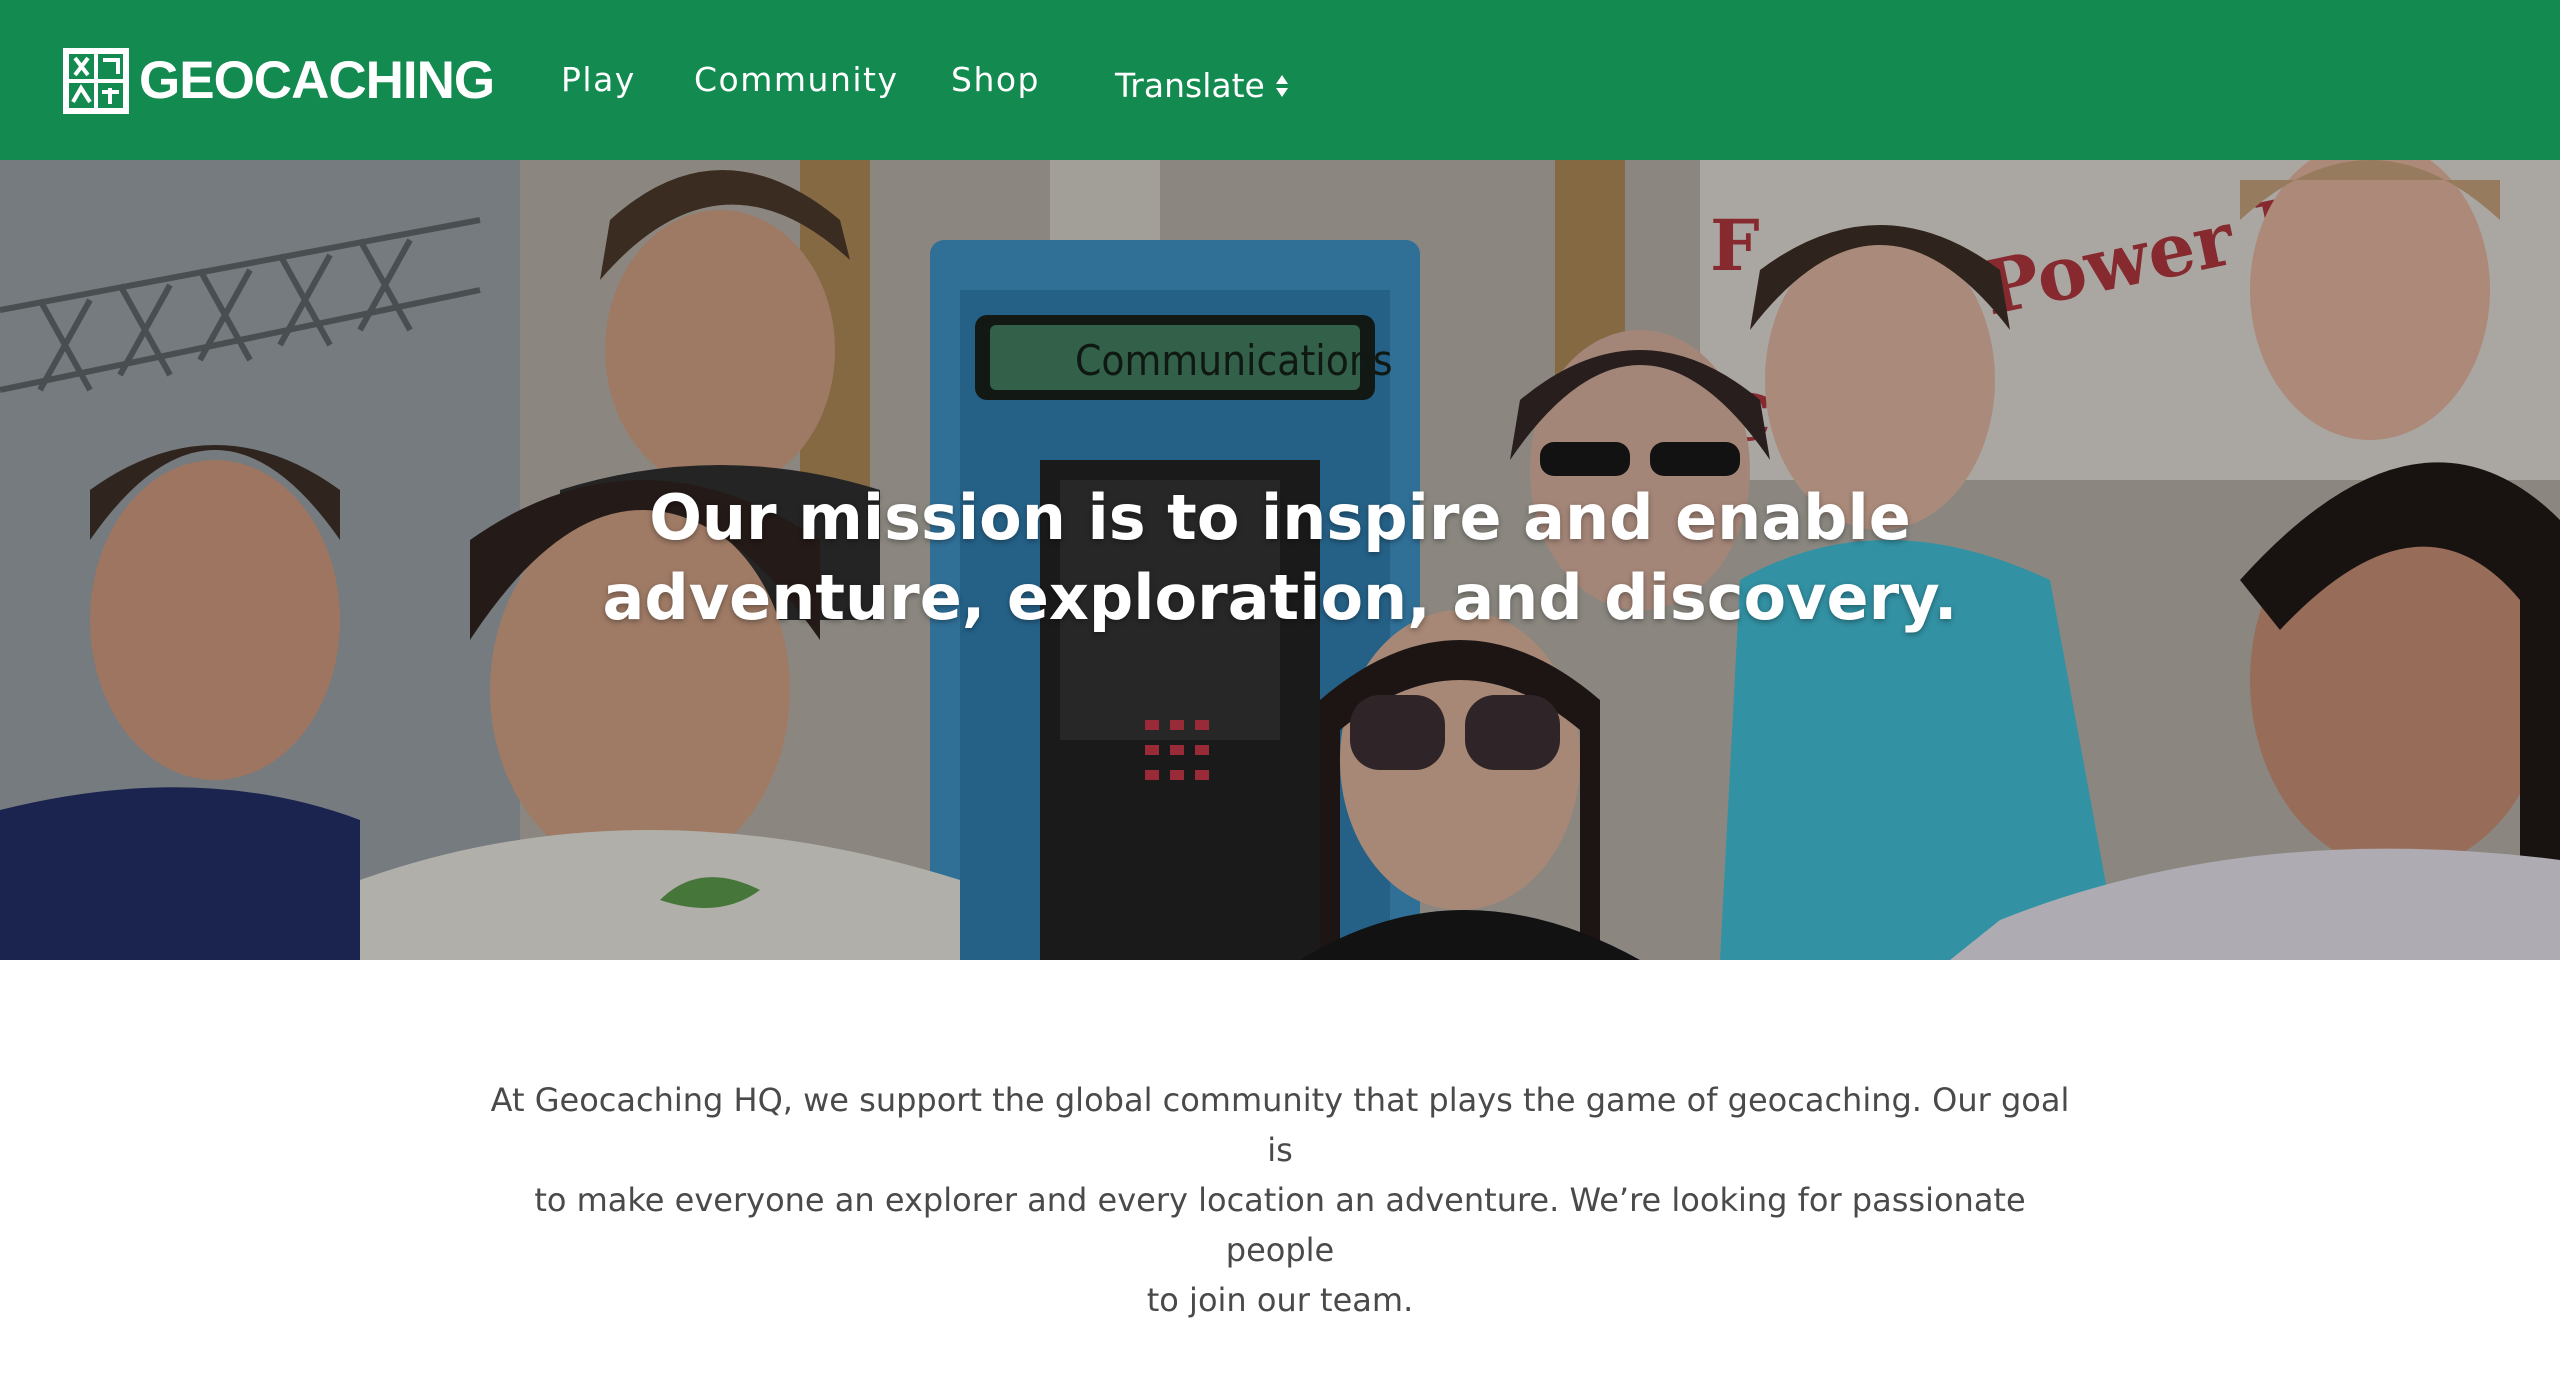  What do you see at coordinates (317, 80) in the screenshot?
I see `logo-wordmark: GEOCACHING` at bounding box center [317, 80].